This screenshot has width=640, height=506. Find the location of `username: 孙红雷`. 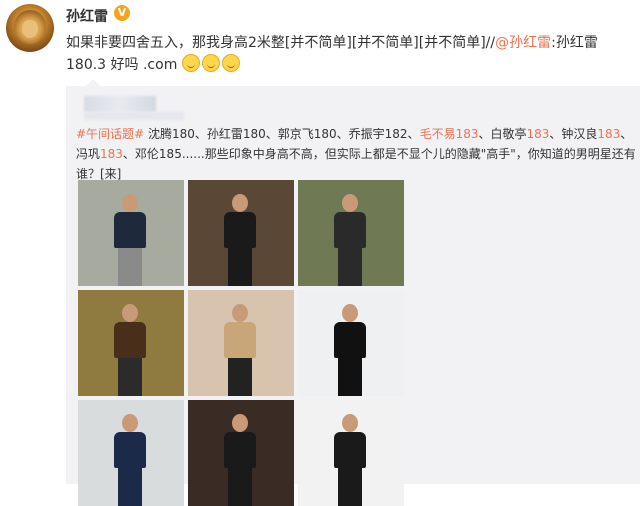

username: 孙红雷 is located at coordinates (87, 16).